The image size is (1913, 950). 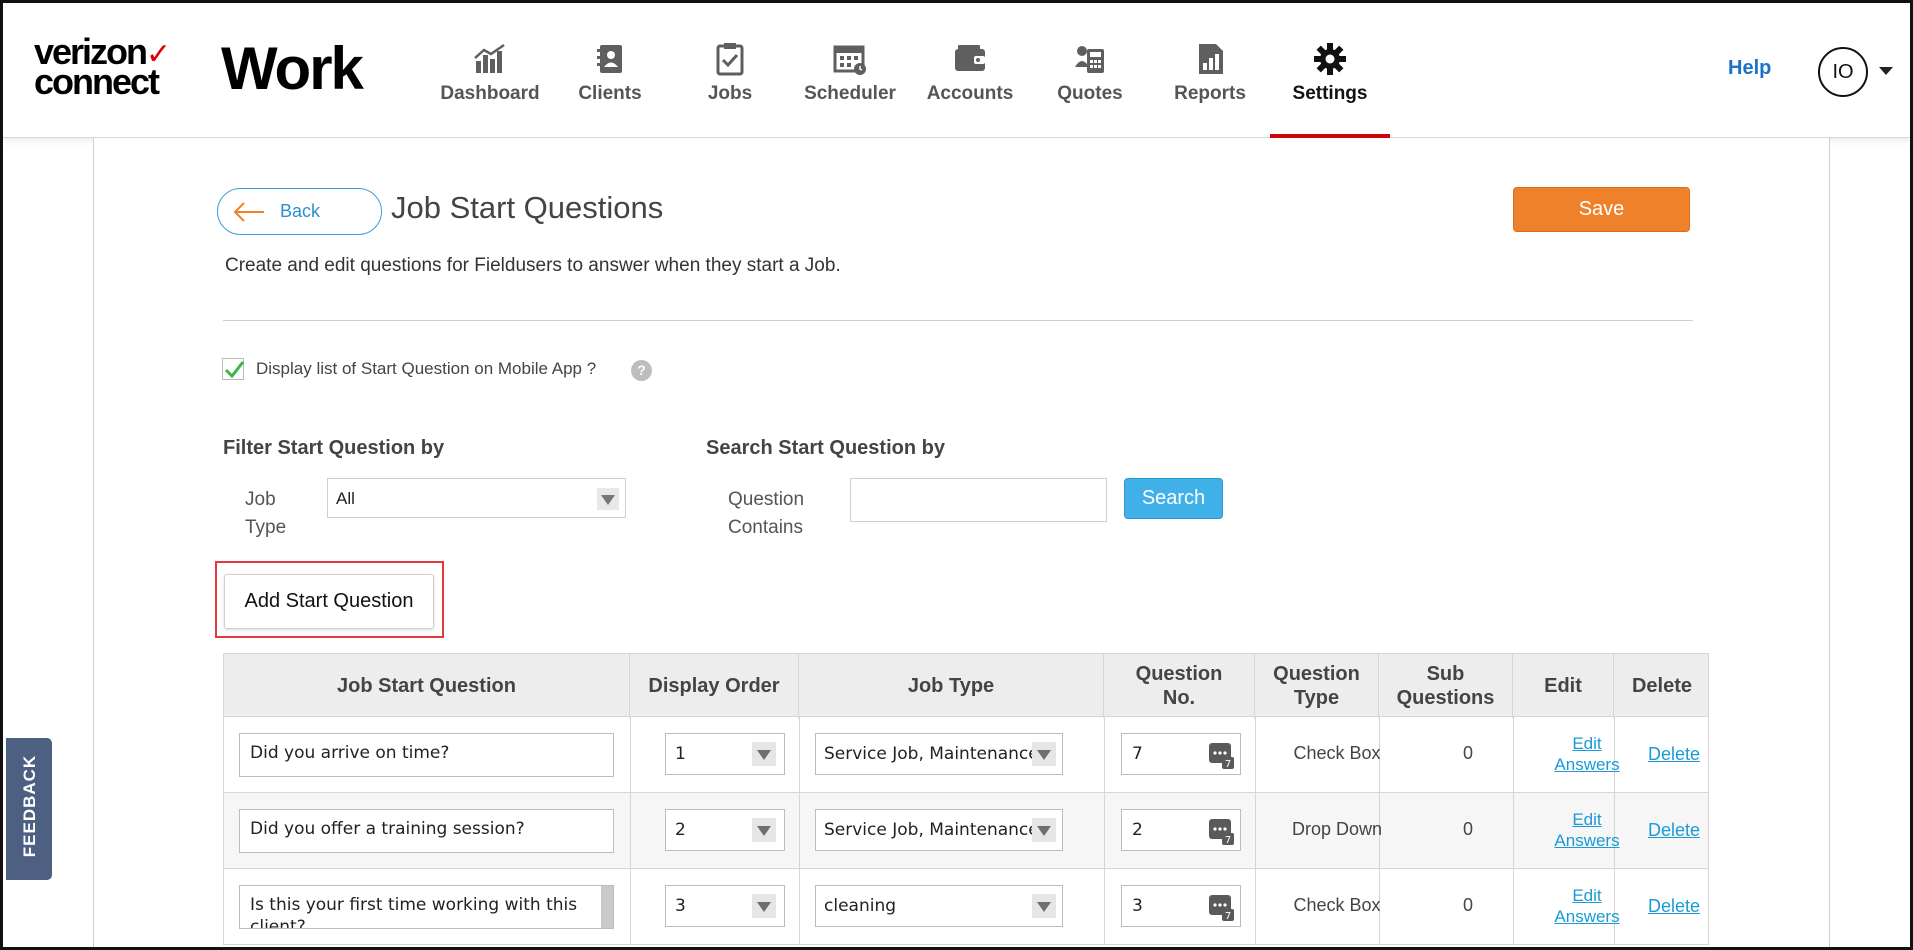 I want to click on nav-reports: Reports, so click(x=1210, y=70).